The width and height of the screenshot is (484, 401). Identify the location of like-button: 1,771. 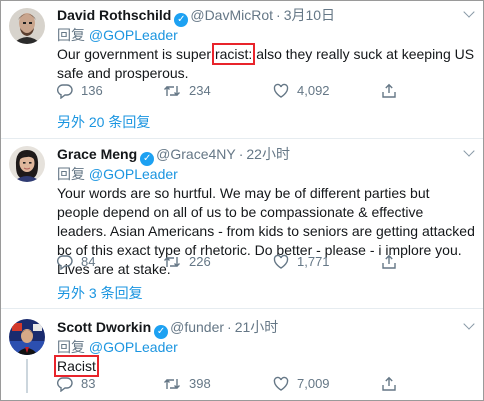
(301, 262).